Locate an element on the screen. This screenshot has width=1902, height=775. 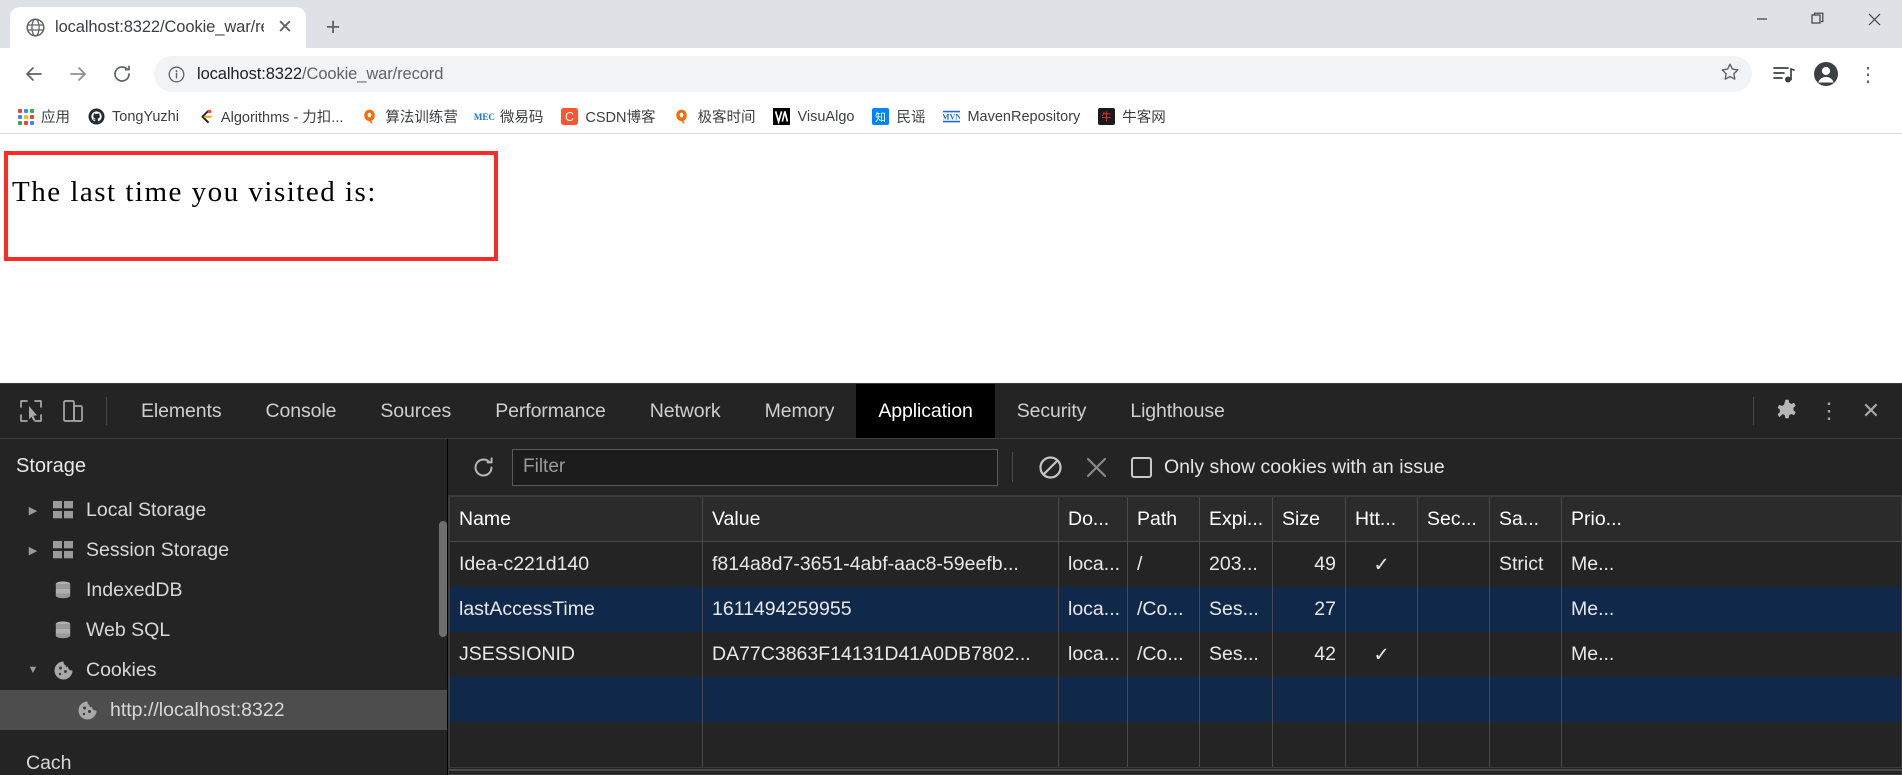
bookmark-apps: 应用 is located at coordinates (43, 116).